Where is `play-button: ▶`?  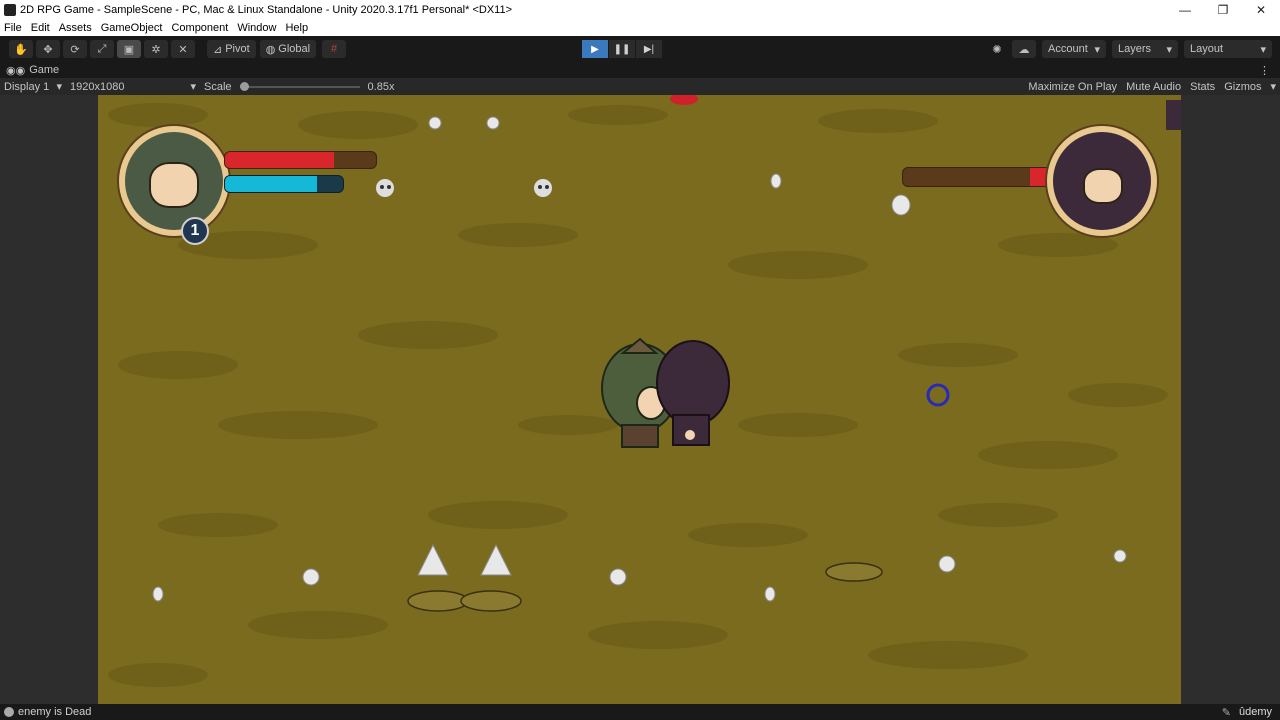
play-button: ▶ is located at coordinates (595, 49).